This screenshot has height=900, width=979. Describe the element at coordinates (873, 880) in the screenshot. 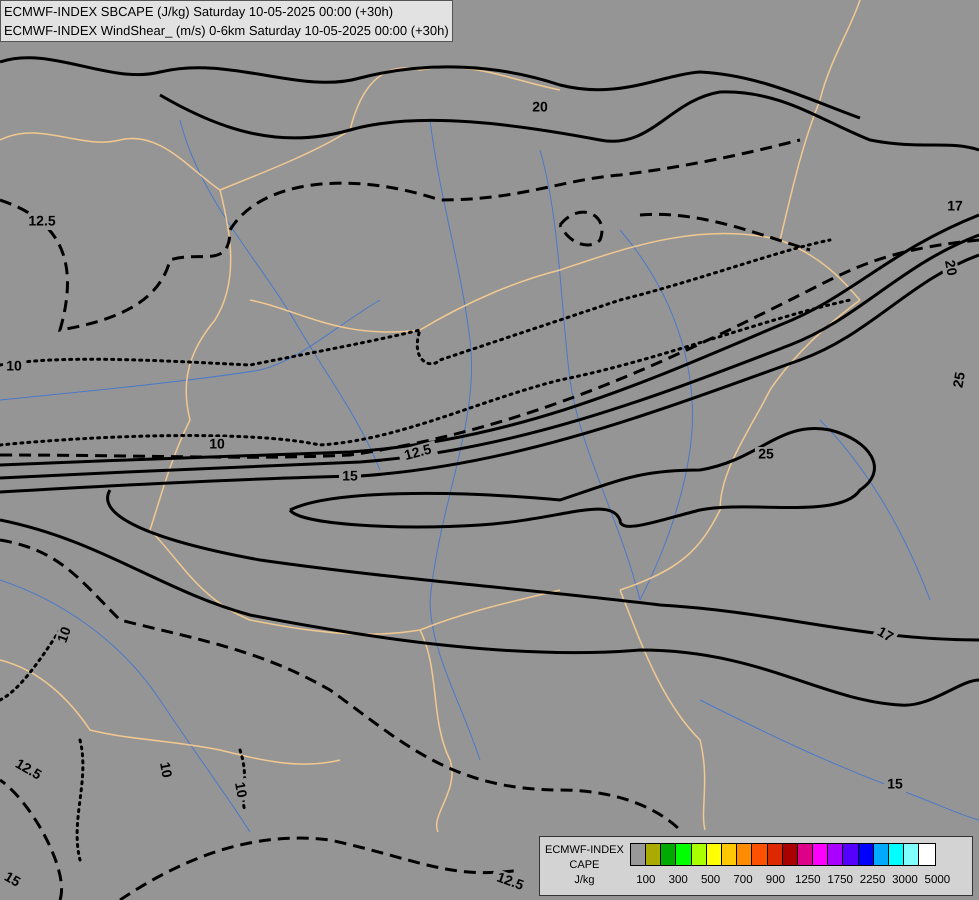

I see `legend-tick-label: 2250` at that location.